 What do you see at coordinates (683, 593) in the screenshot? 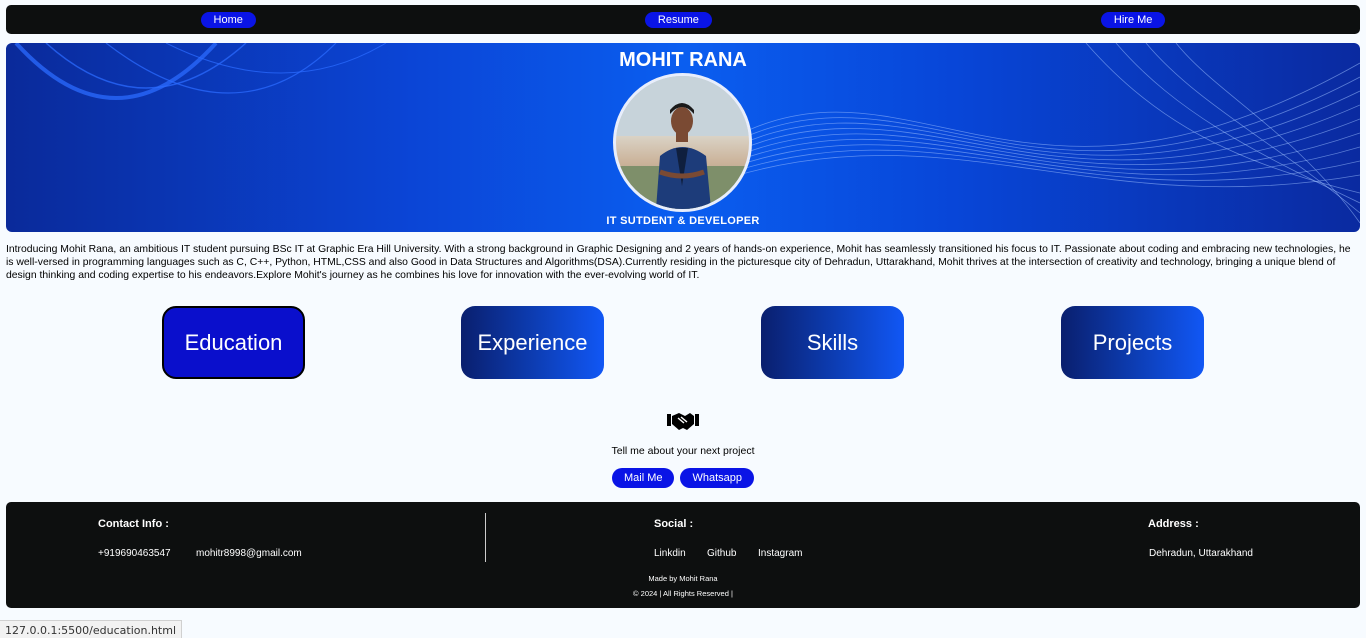
I see `copyright-text: © 2024 | All Rights Reserved |` at bounding box center [683, 593].